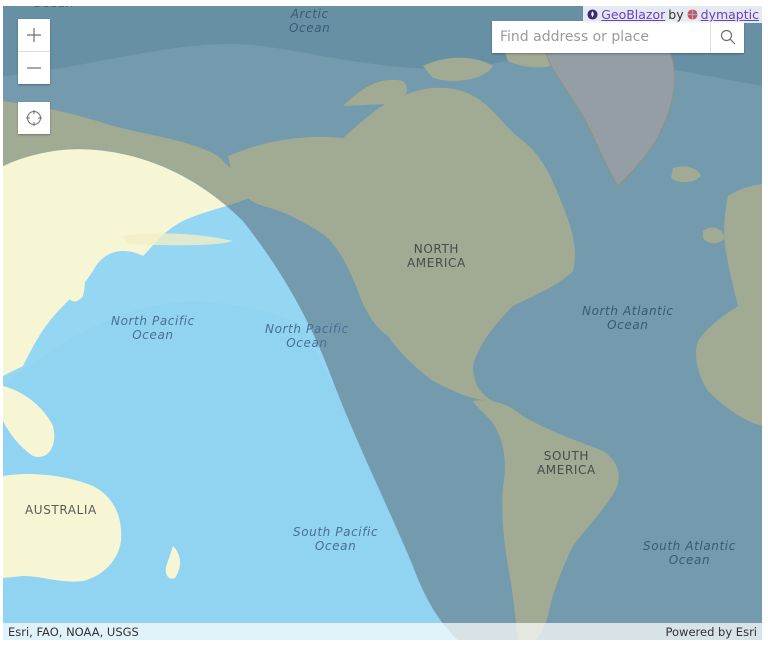 Image resolution: width=768 pixels, height=645 pixels. I want to click on plus-icon, so click(34, 35).